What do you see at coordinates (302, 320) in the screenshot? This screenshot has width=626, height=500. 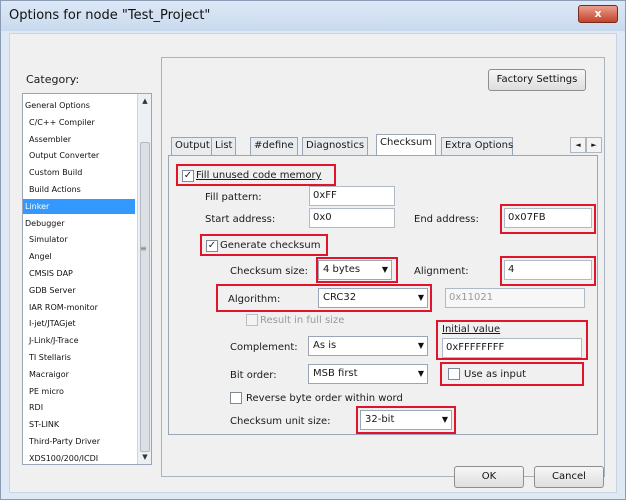 I see `result-full-size-label: Result in full size` at bounding box center [302, 320].